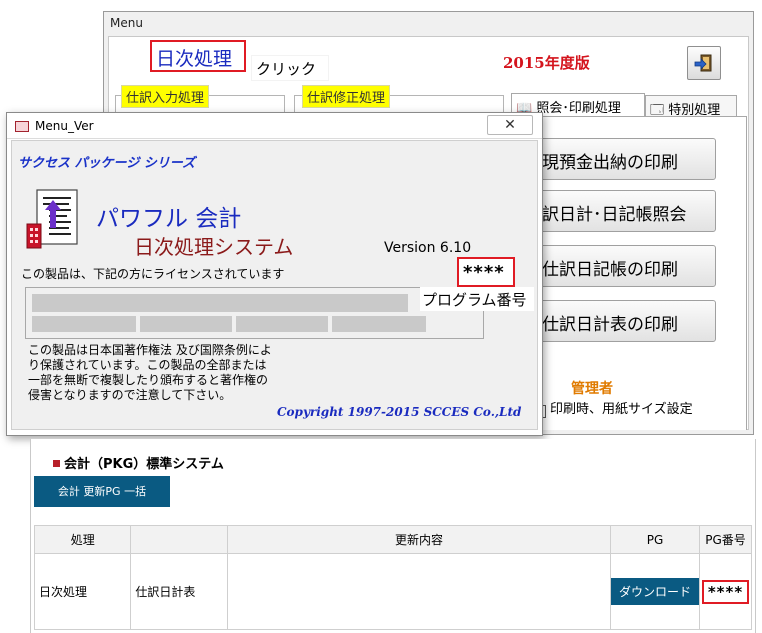 The height and width of the screenshot is (633, 762). I want to click on program-number-label: プログラム番号, so click(477, 299).